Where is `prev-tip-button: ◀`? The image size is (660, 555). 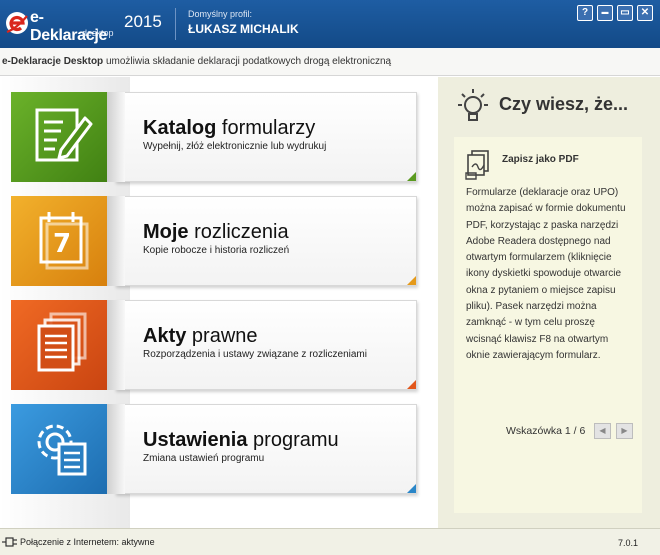 prev-tip-button: ◀ is located at coordinates (602, 431).